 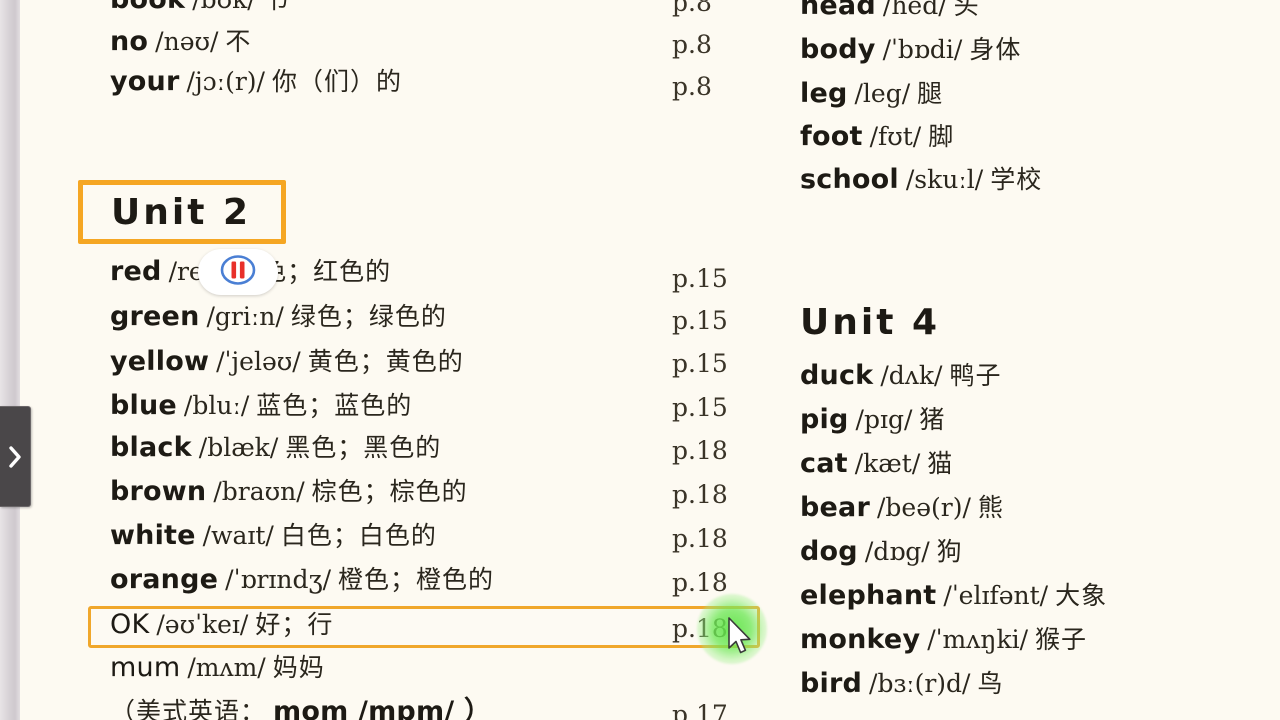 What do you see at coordinates (289, 491) in the screenshot?
I see `list-item: brown/braʊn/棕色；棕色的` at bounding box center [289, 491].